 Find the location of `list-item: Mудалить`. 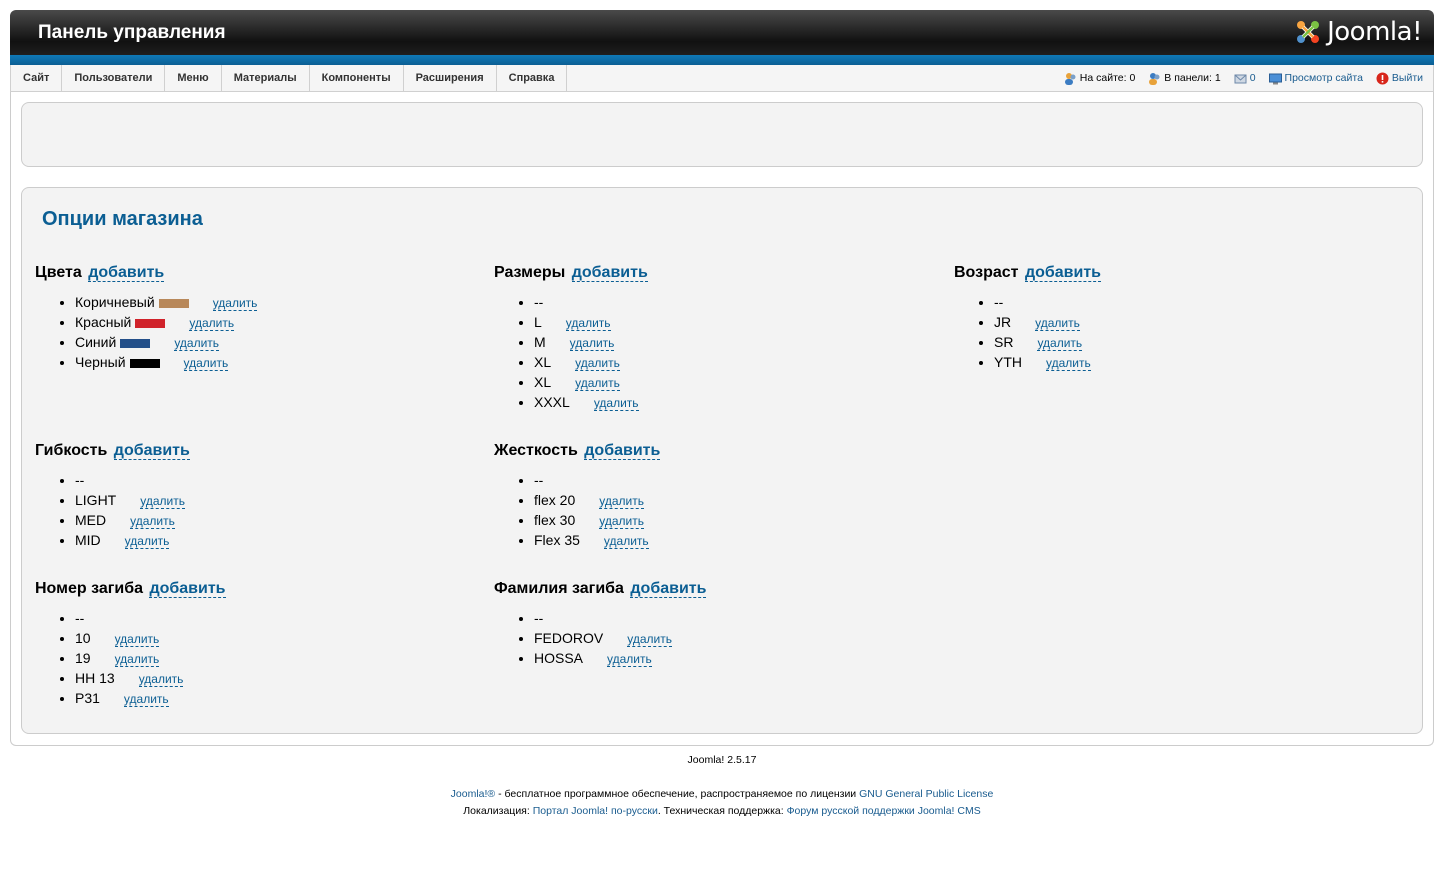

list-item: Mудалить is located at coordinates (734, 342).